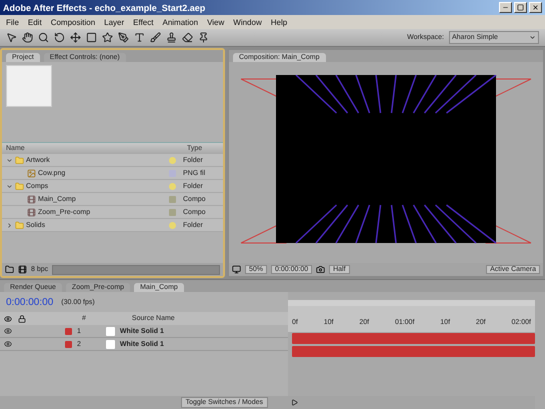 This screenshot has height=409, width=545. Describe the element at coordinates (114, 22) in the screenshot. I see `menu-item: Layer` at that location.